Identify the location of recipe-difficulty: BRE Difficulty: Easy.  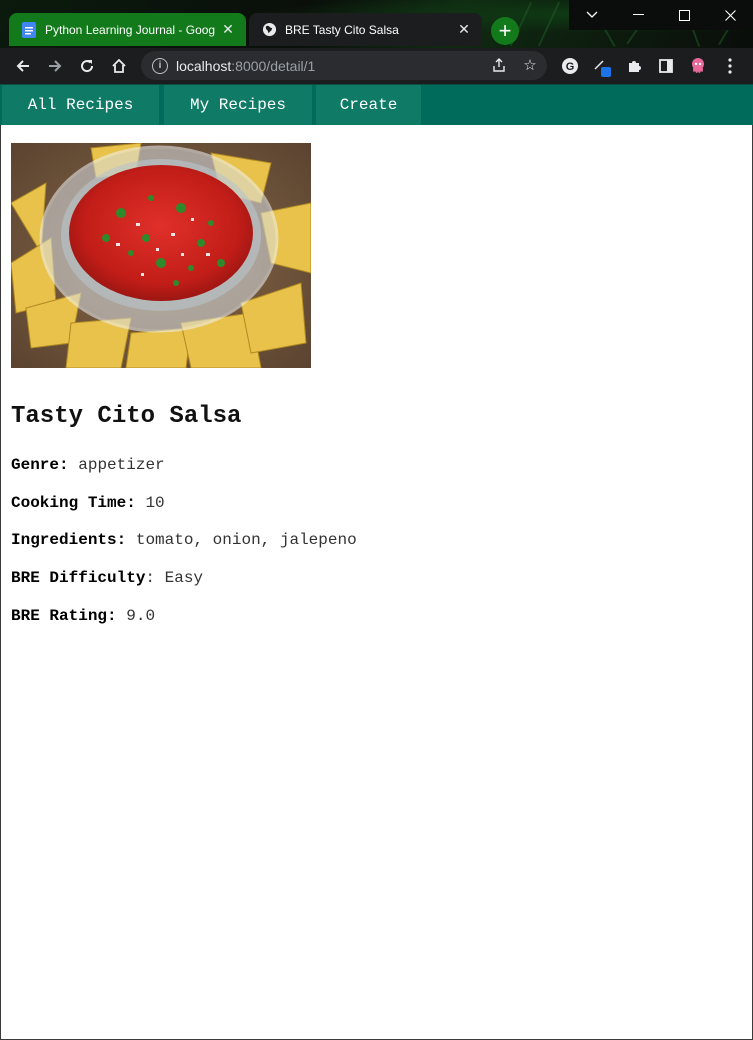
(107, 578).